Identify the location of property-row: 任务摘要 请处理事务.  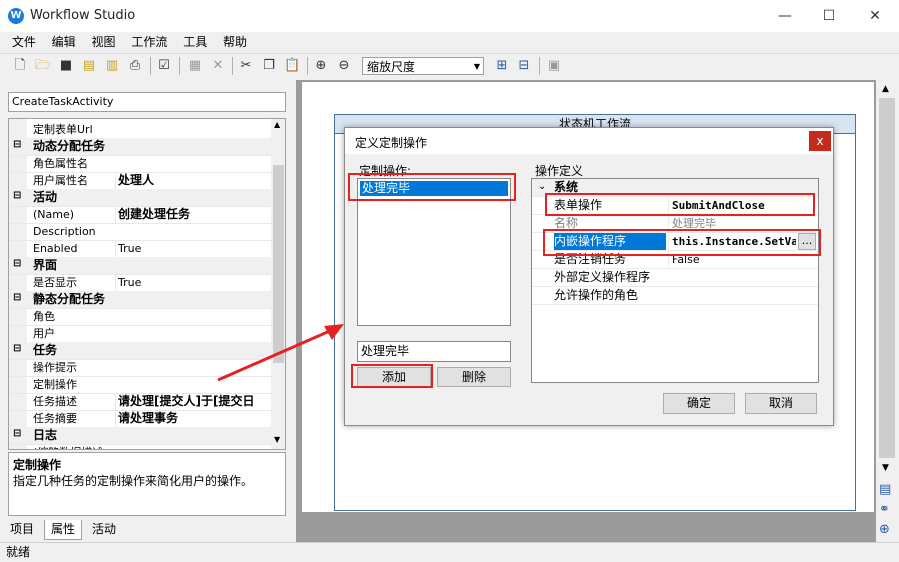
(140, 419).